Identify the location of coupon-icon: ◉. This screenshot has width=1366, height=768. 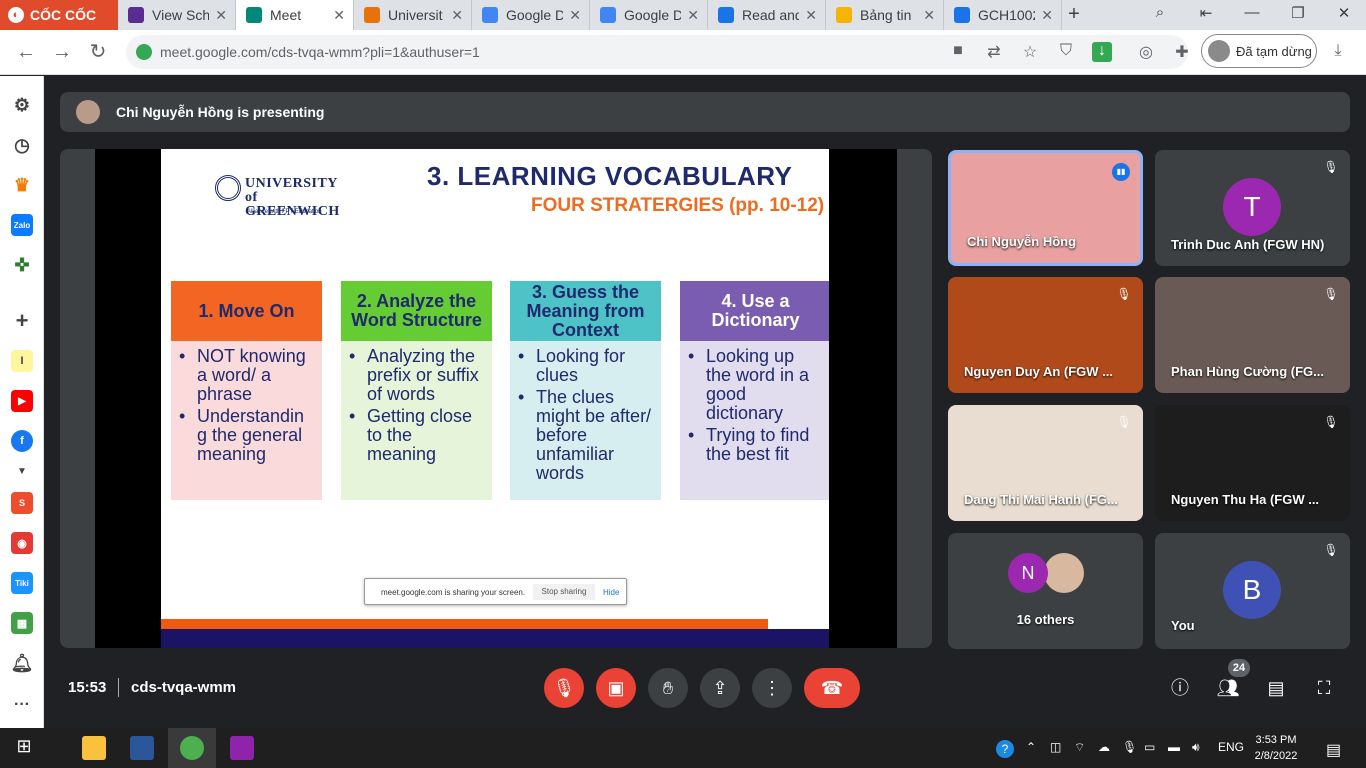
(22, 543).